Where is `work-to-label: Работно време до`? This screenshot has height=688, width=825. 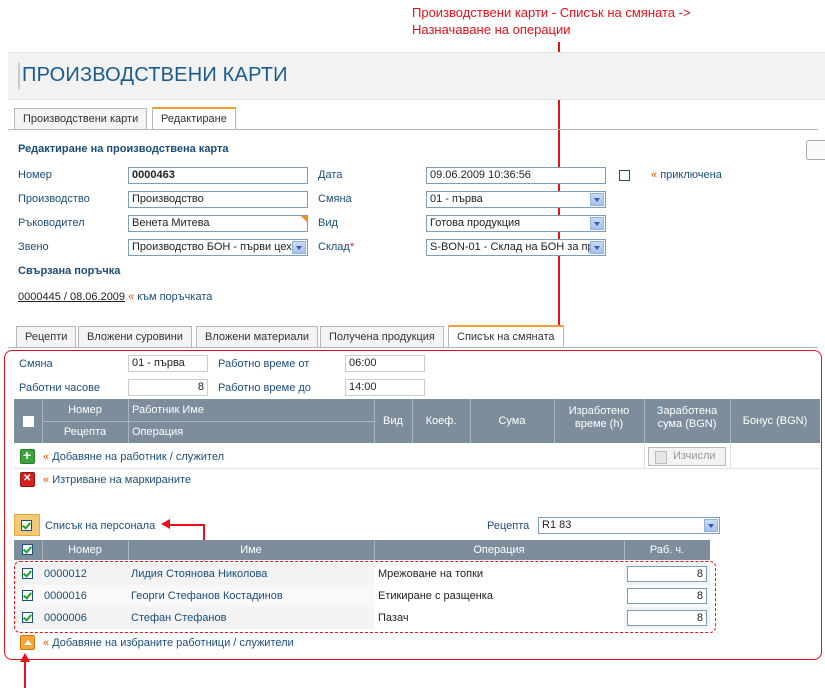 work-to-label: Работно време до is located at coordinates (264, 388).